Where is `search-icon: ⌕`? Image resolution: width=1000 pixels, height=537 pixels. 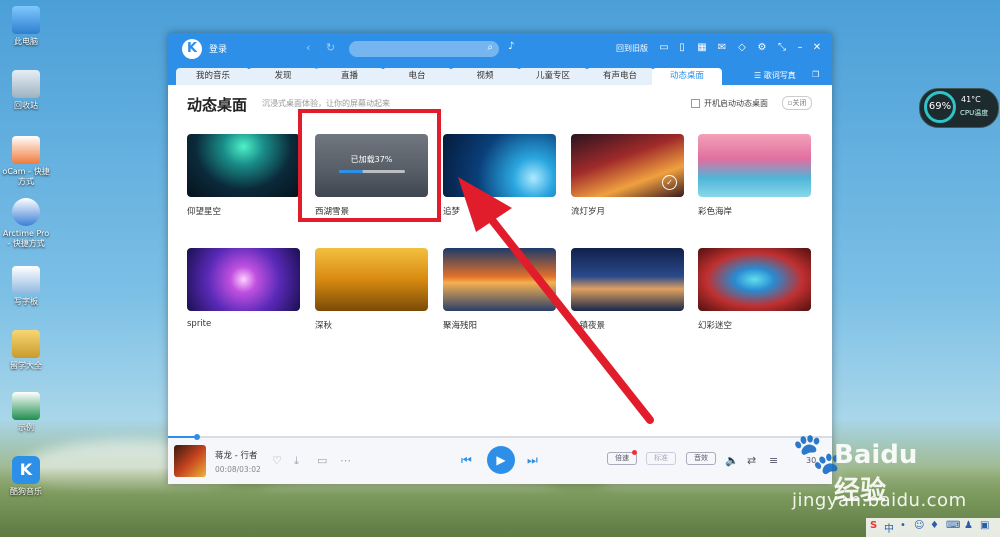
search-icon: ⌕ is located at coordinates (490, 47).